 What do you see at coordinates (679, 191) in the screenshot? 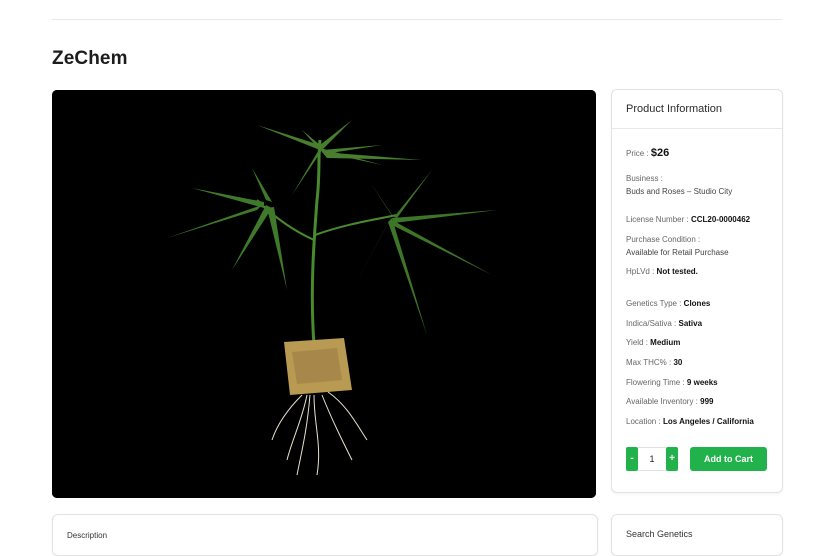
I see `business-value: Buds and Roses – Studio City` at bounding box center [679, 191].